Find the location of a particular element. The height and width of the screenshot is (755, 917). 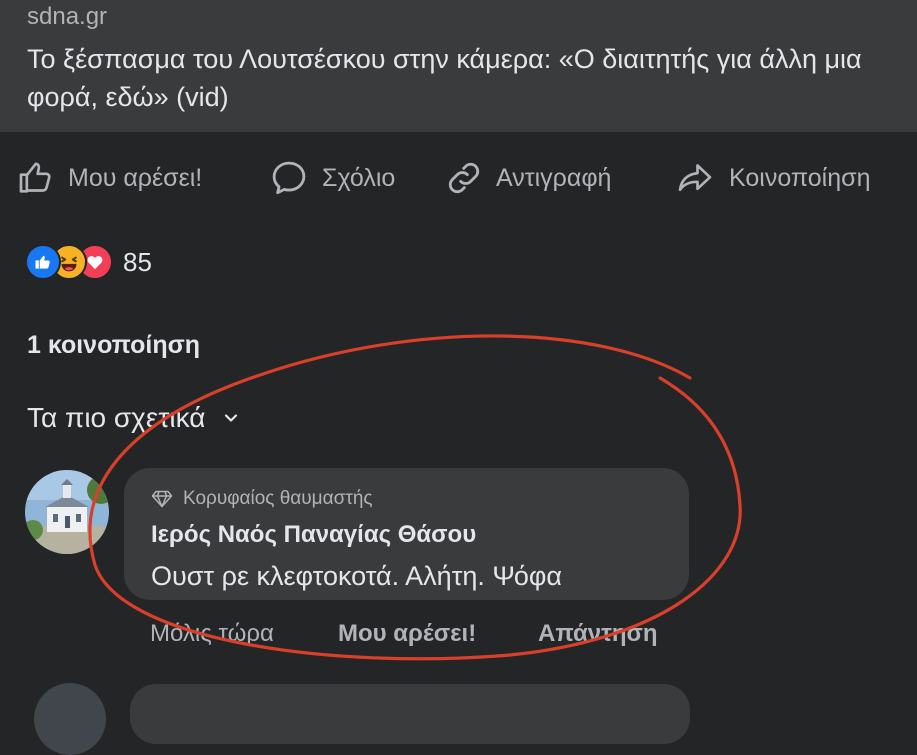

post-action-bar: Μου αρέσει! Σχόλιο Αντιγραφή Κοινοποίηση is located at coordinates (458, 178).